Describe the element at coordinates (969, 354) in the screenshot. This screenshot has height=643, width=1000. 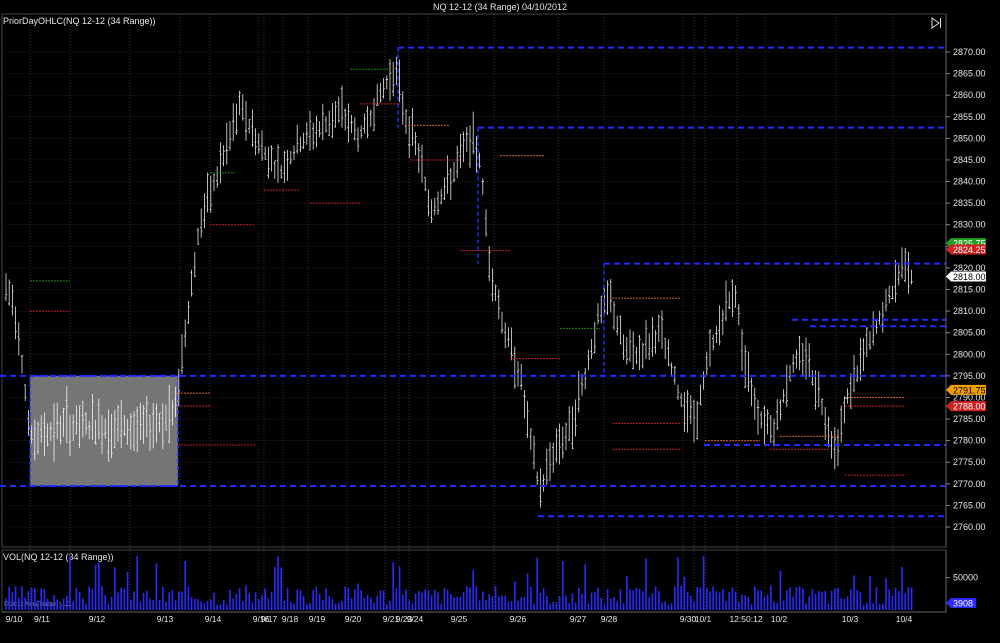
I see `price-tick-label: 2800.00` at that location.